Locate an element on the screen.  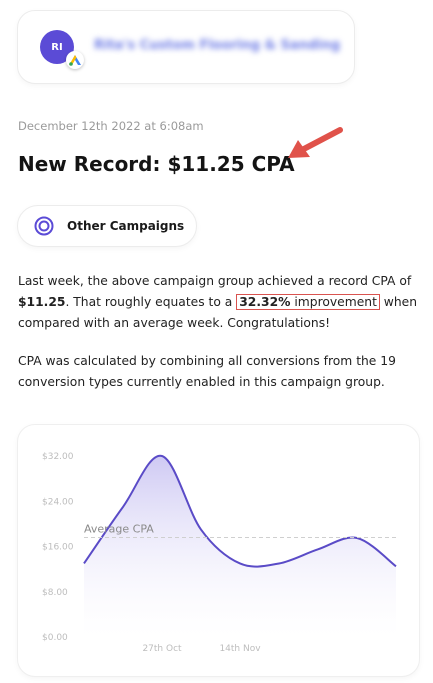
account-name: Rita's Custom Flooring & Sanding is located at coordinates (217, 45).